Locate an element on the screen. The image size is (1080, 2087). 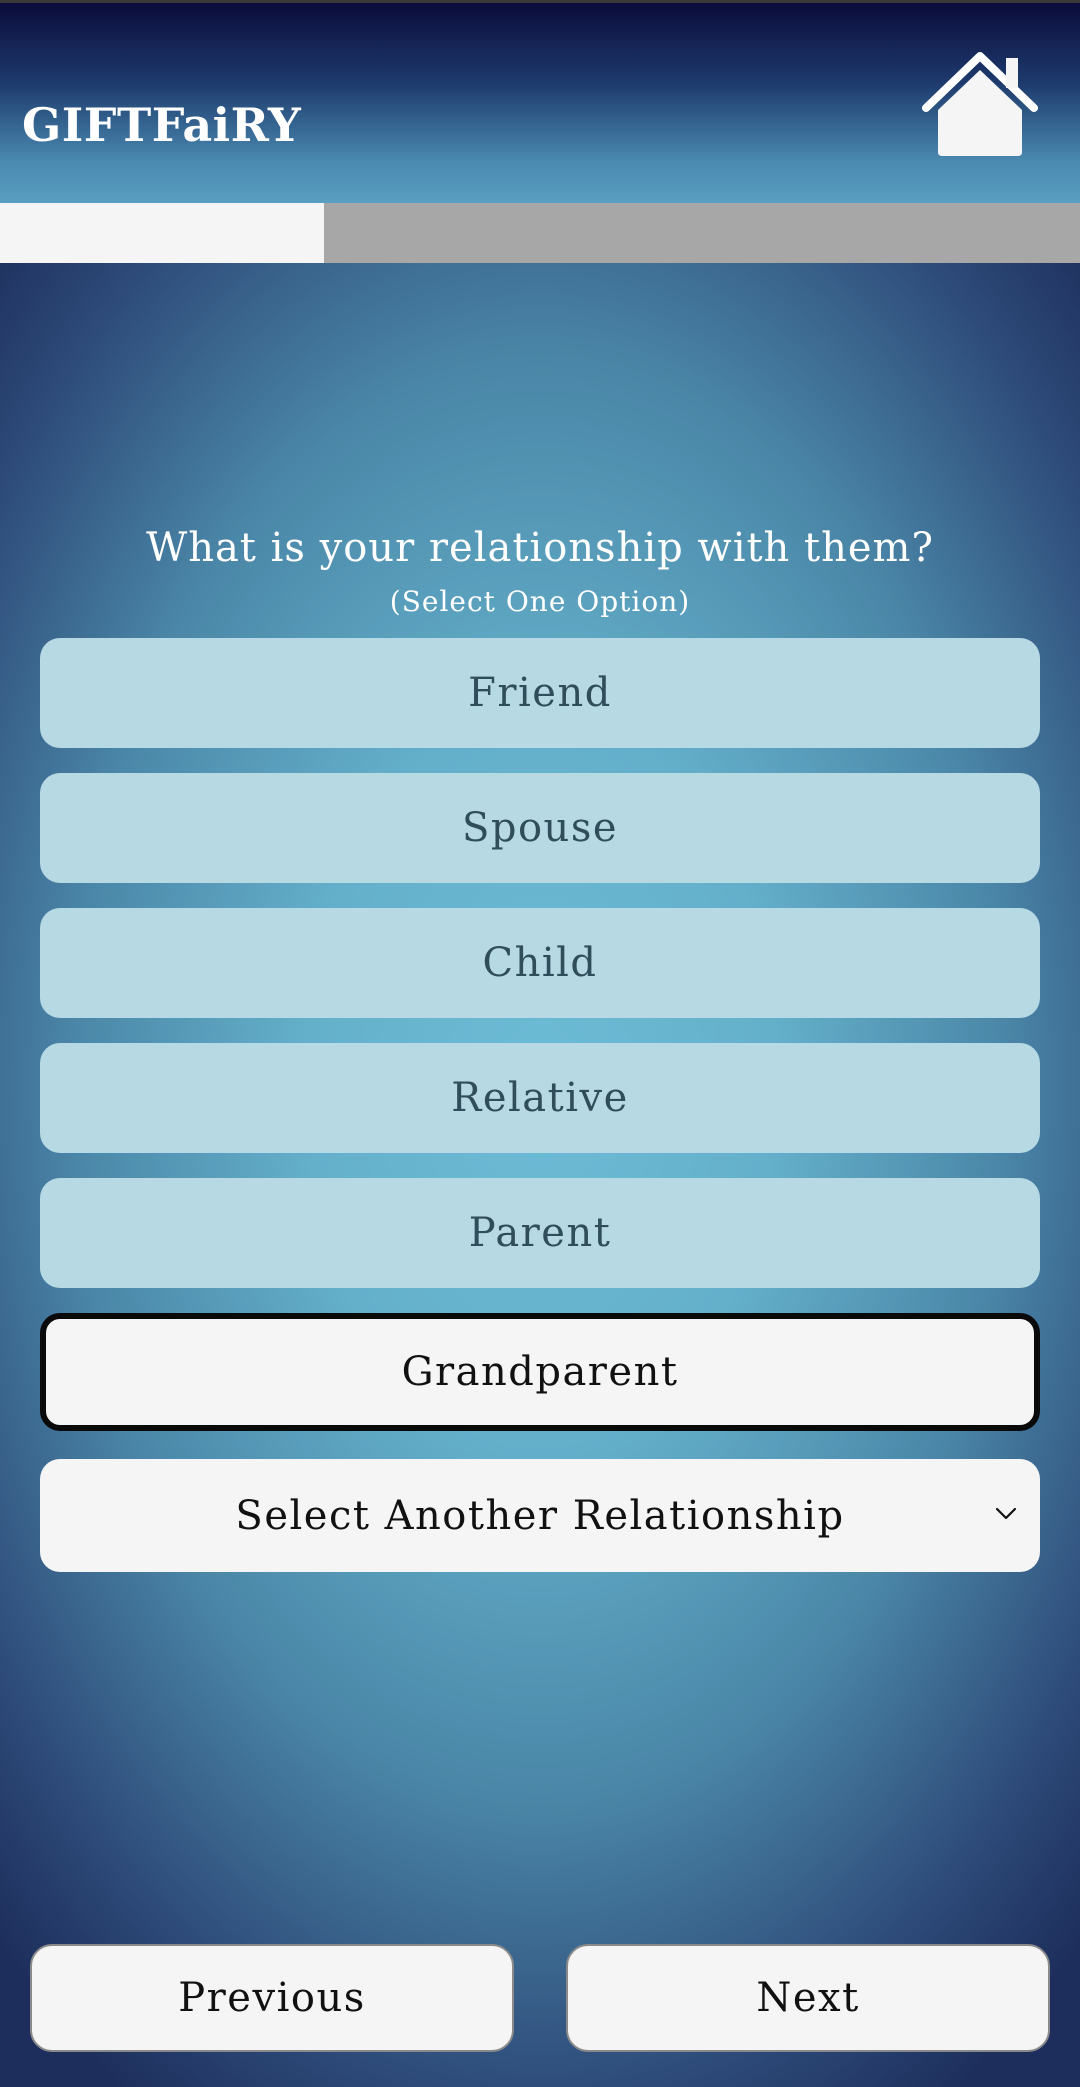
home-icon is located at coordinates (980, 104).